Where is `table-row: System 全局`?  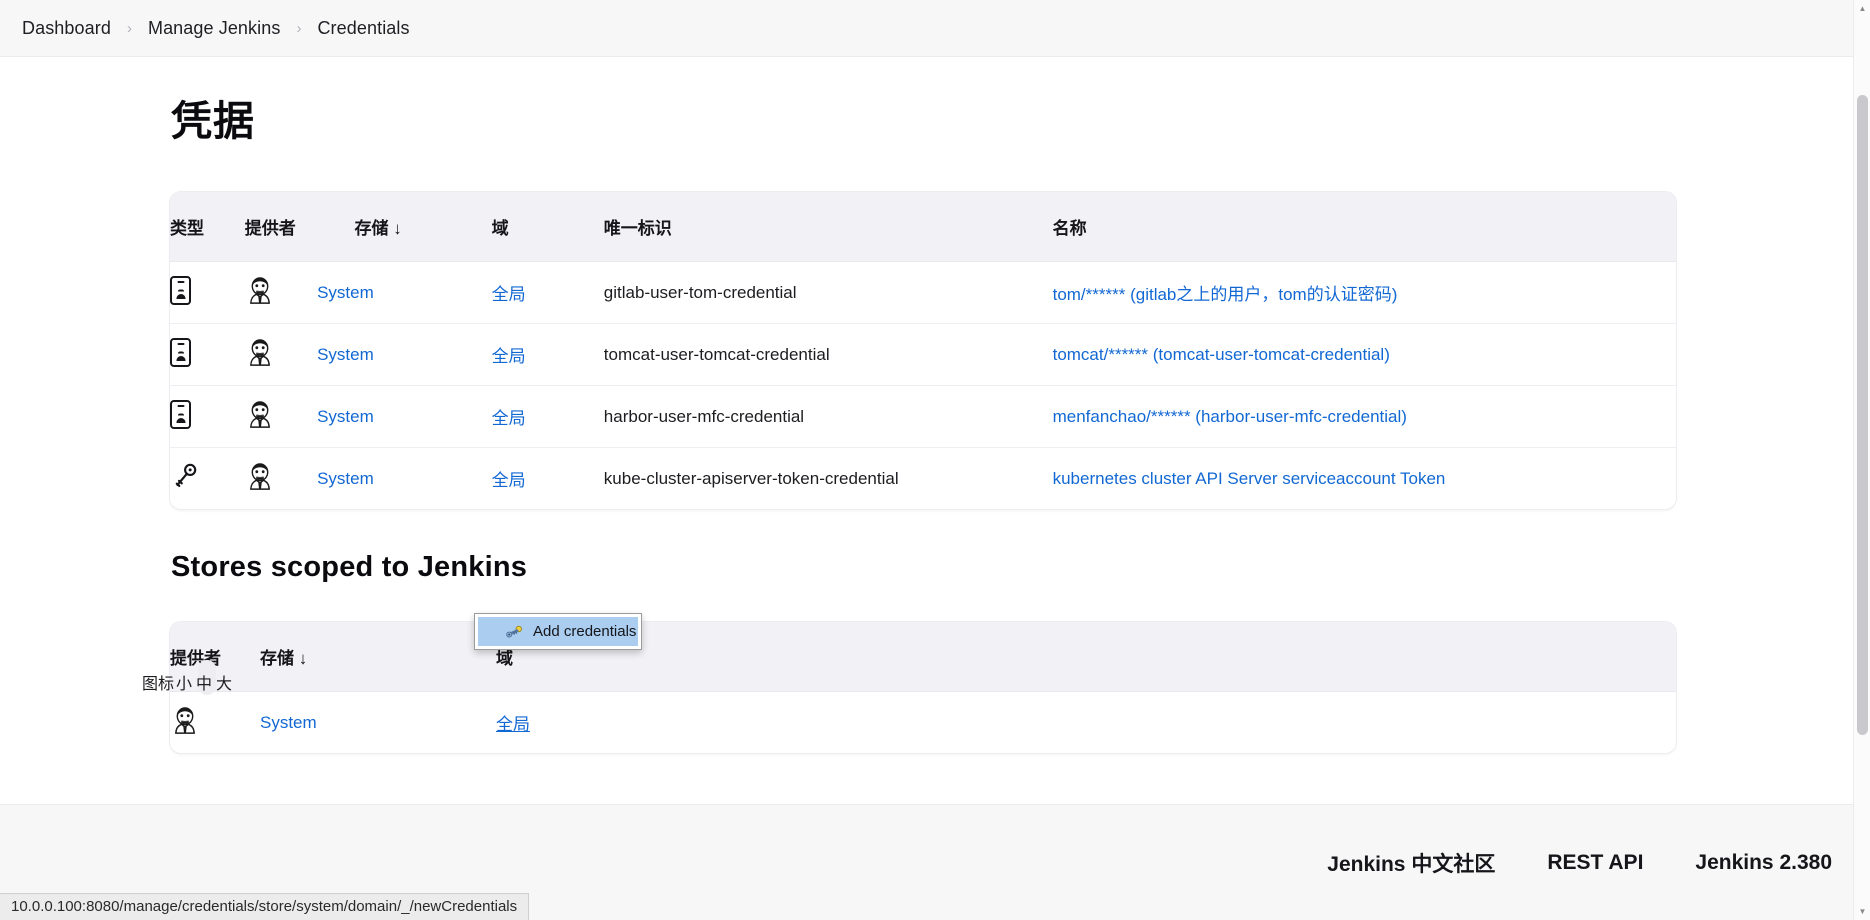 table-row: System 全局 is located at coordinates (923, 722).